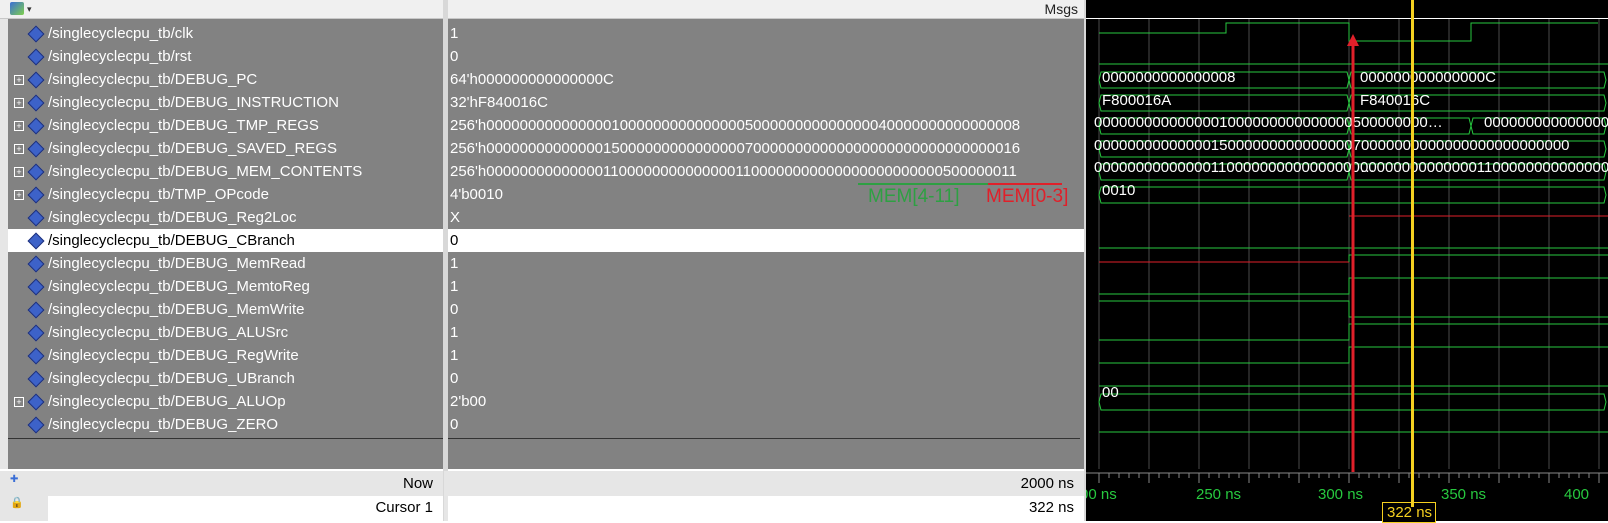  I want to click on pc-value-before: 0000000000000008, so click(1169, 77).